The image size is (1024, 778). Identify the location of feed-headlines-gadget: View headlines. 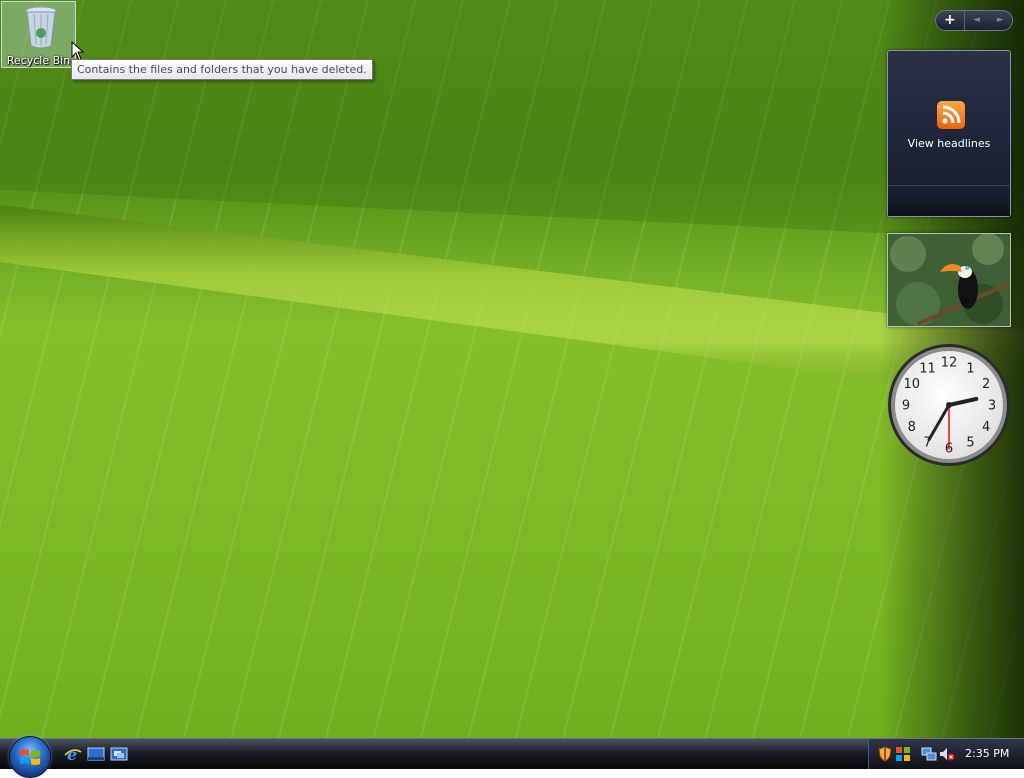
(949, 133).